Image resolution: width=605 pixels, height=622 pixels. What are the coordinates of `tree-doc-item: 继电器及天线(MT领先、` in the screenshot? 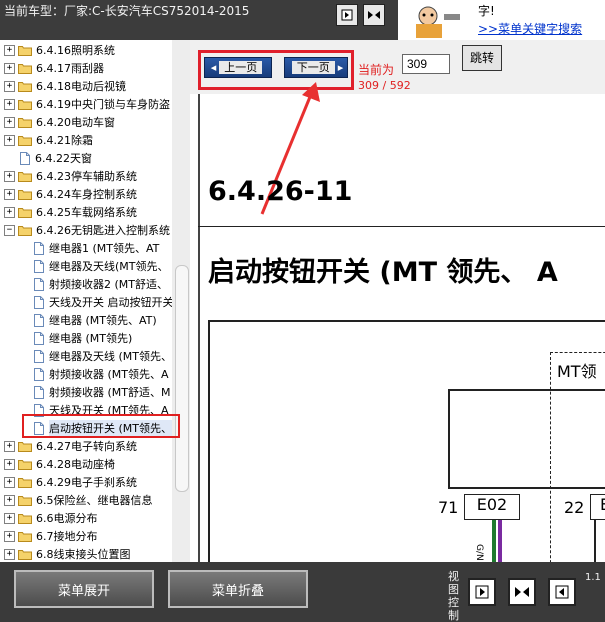 It's located at (101, 266).